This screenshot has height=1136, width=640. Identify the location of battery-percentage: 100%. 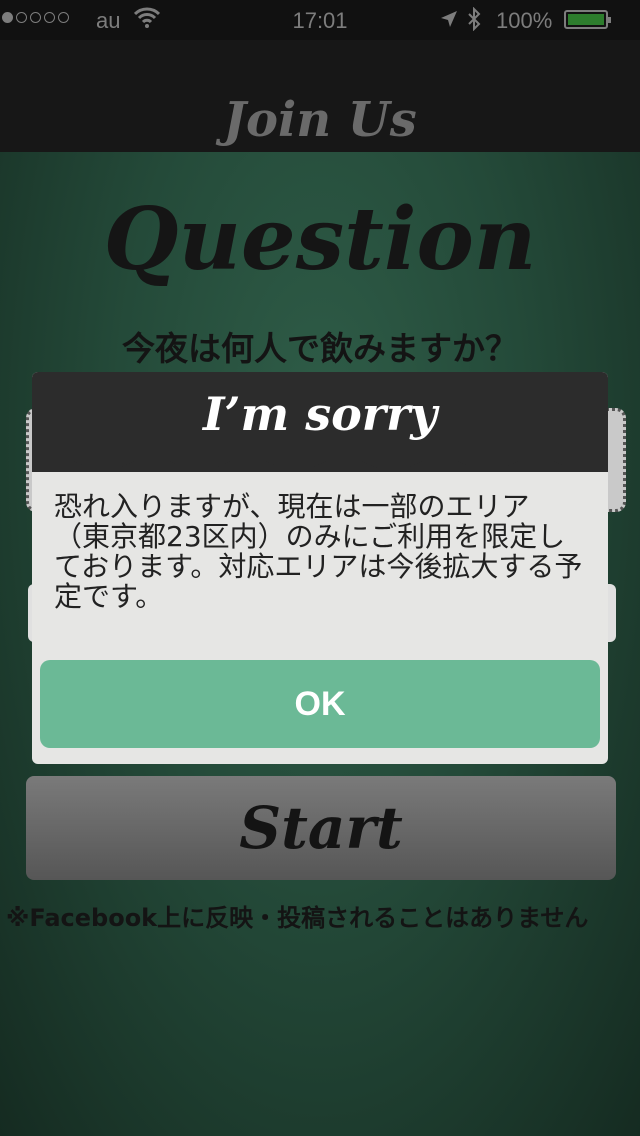
(524, 20).